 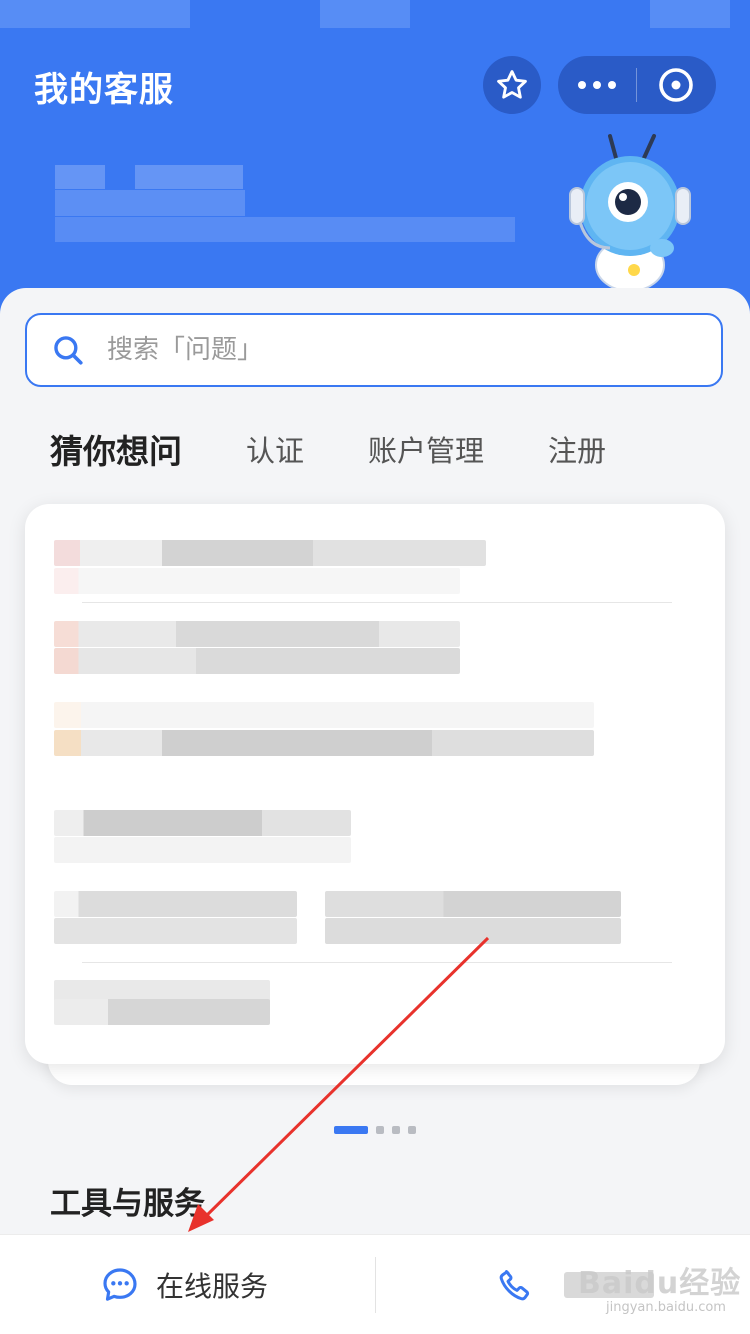 I want to click on online-service-label: 在线服务, so click(x=212, y=1286).